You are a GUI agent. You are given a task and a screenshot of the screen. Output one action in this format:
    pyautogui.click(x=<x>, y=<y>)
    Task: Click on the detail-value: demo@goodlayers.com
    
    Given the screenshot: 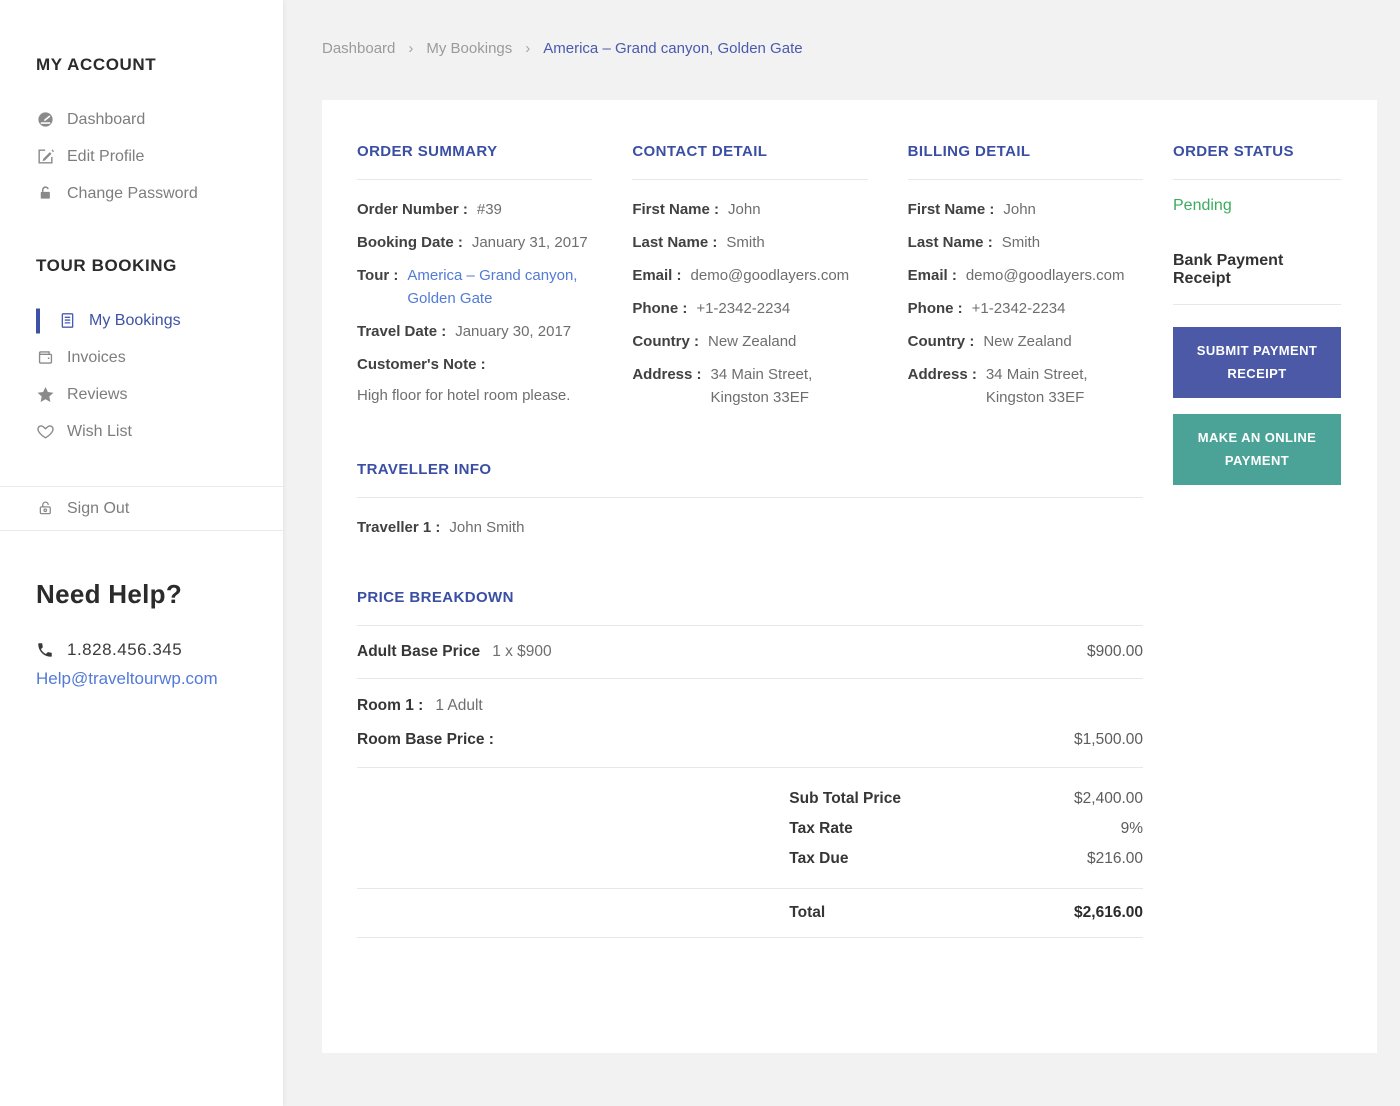 What is the action you would take?
    pyautogui.click(x=770, y=275)
    